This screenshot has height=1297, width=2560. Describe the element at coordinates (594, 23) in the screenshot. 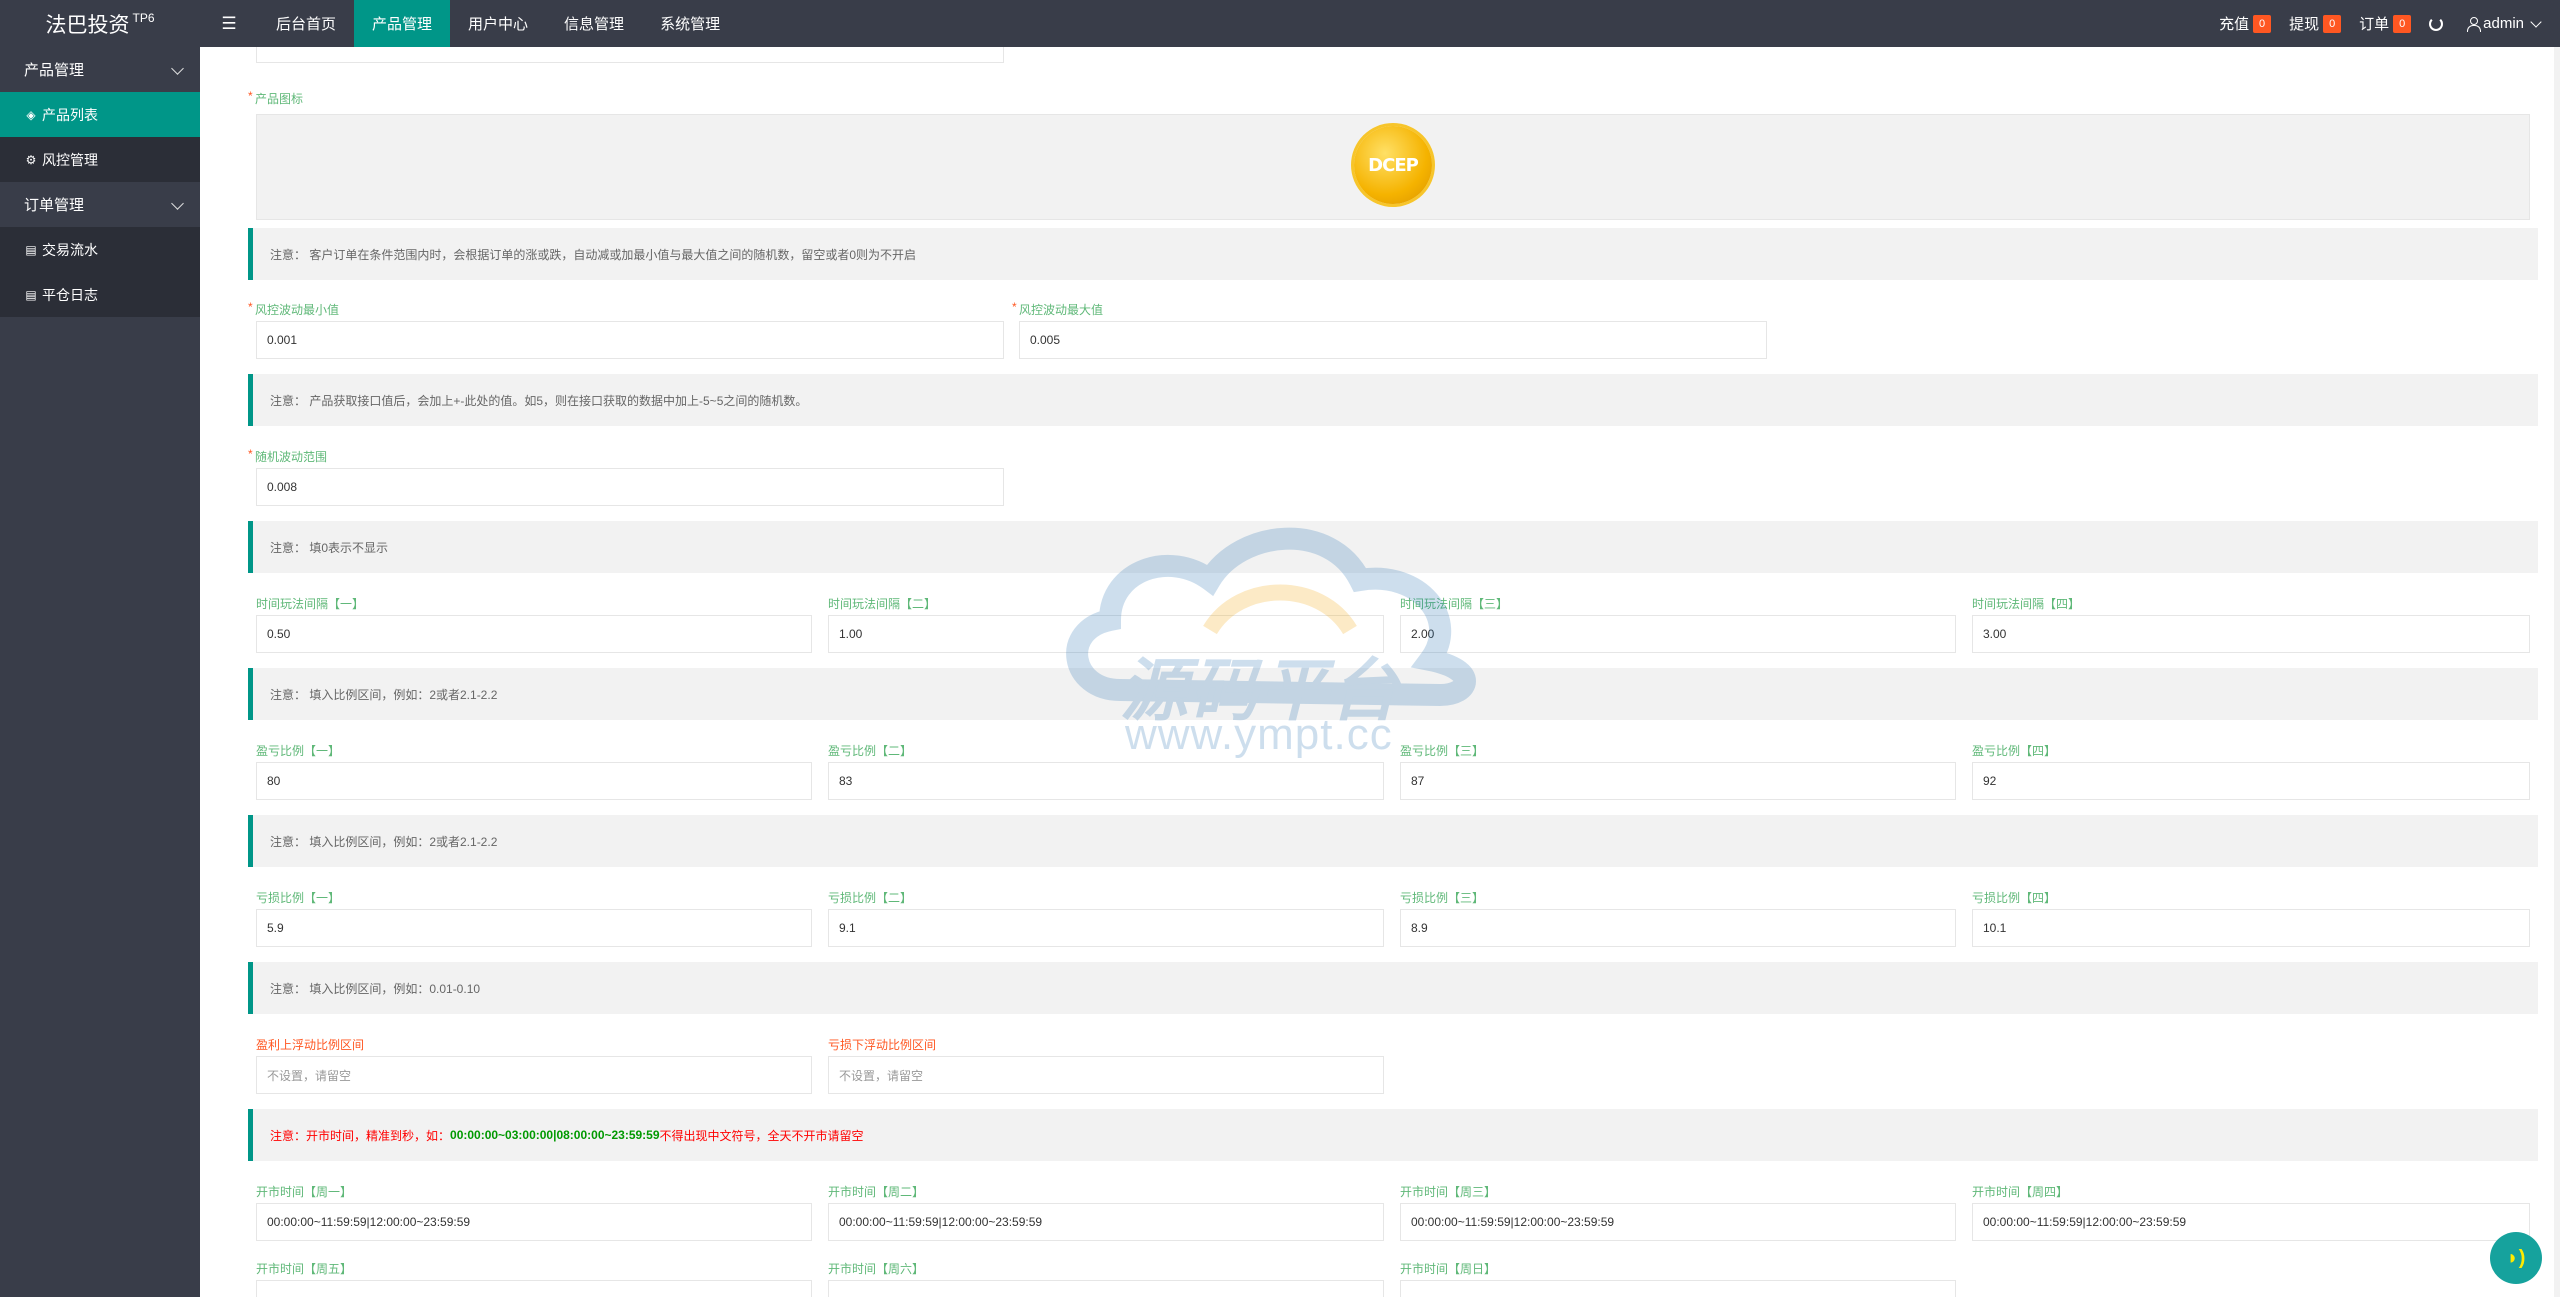

I see `nav-info: 信息管理` at that location.